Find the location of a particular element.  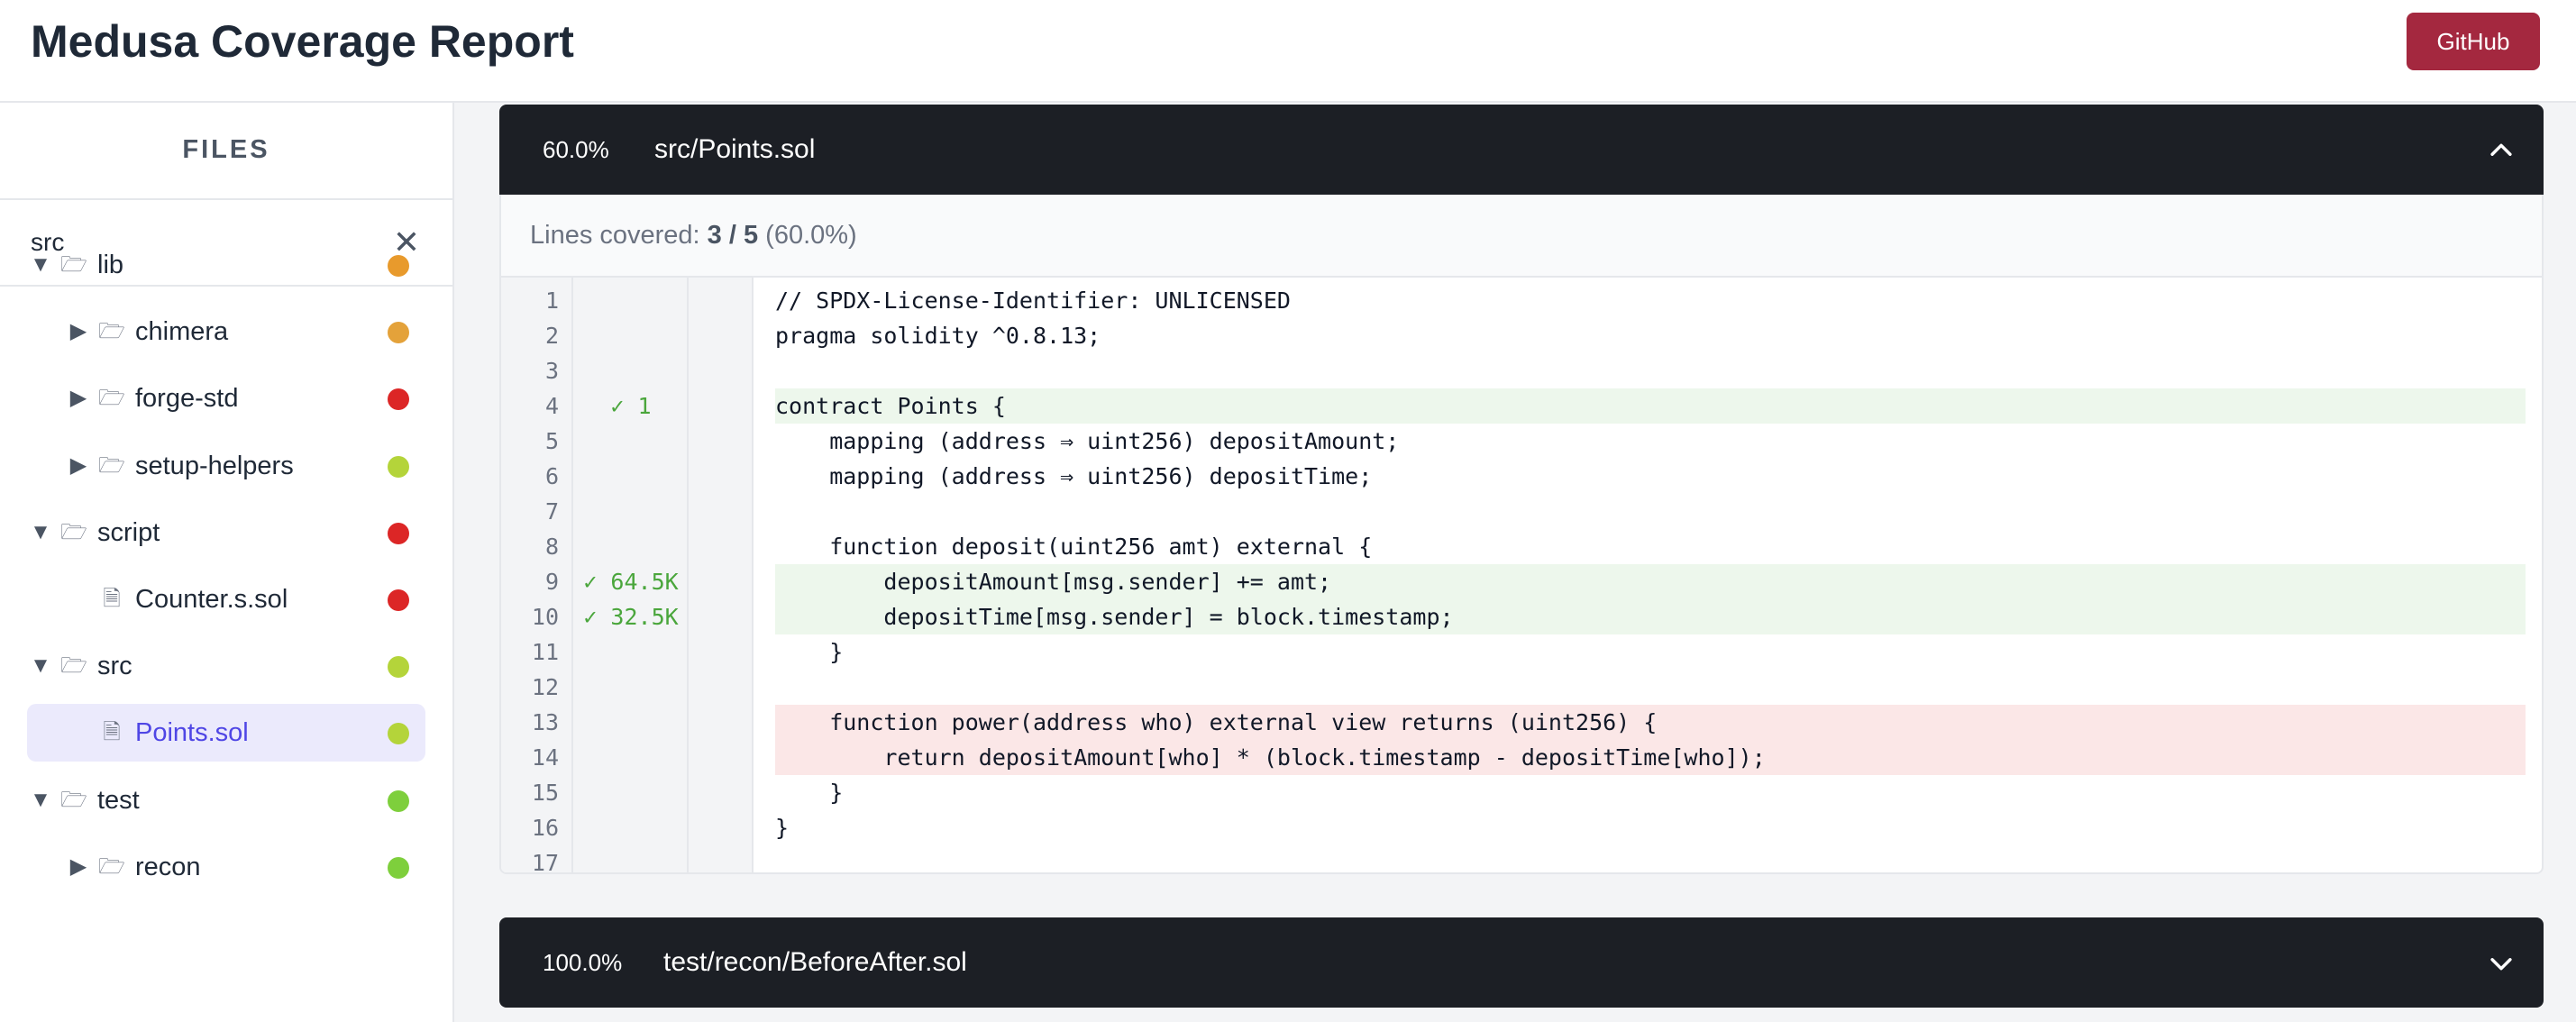

code-text: function deposit(uint256 amt) external { is located at coordinates (1074, 547).